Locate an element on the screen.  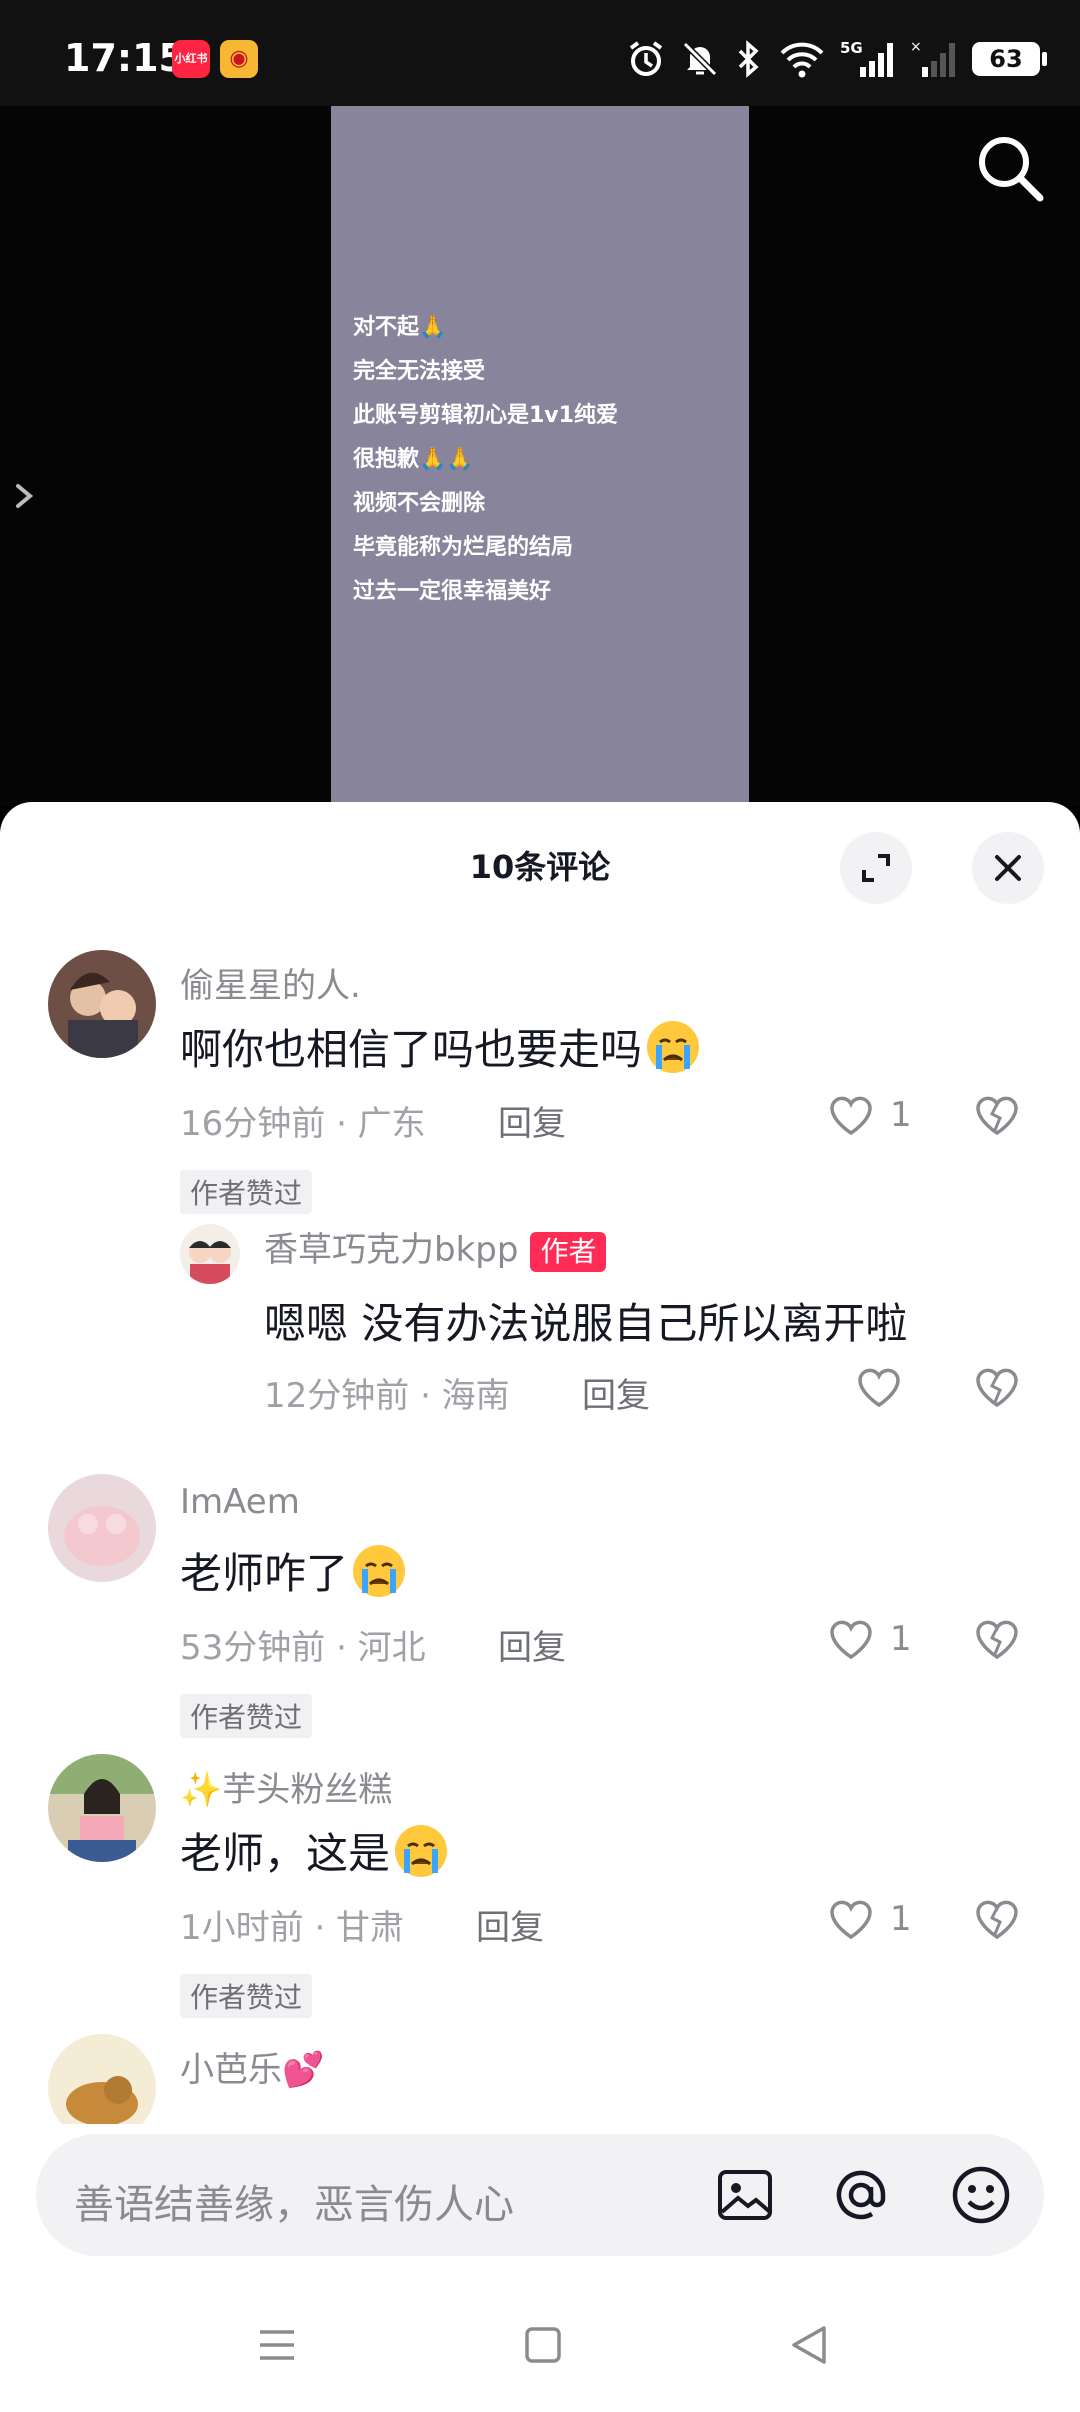
comment-text: 老师咋了 is located at coordinates (294, 1570).